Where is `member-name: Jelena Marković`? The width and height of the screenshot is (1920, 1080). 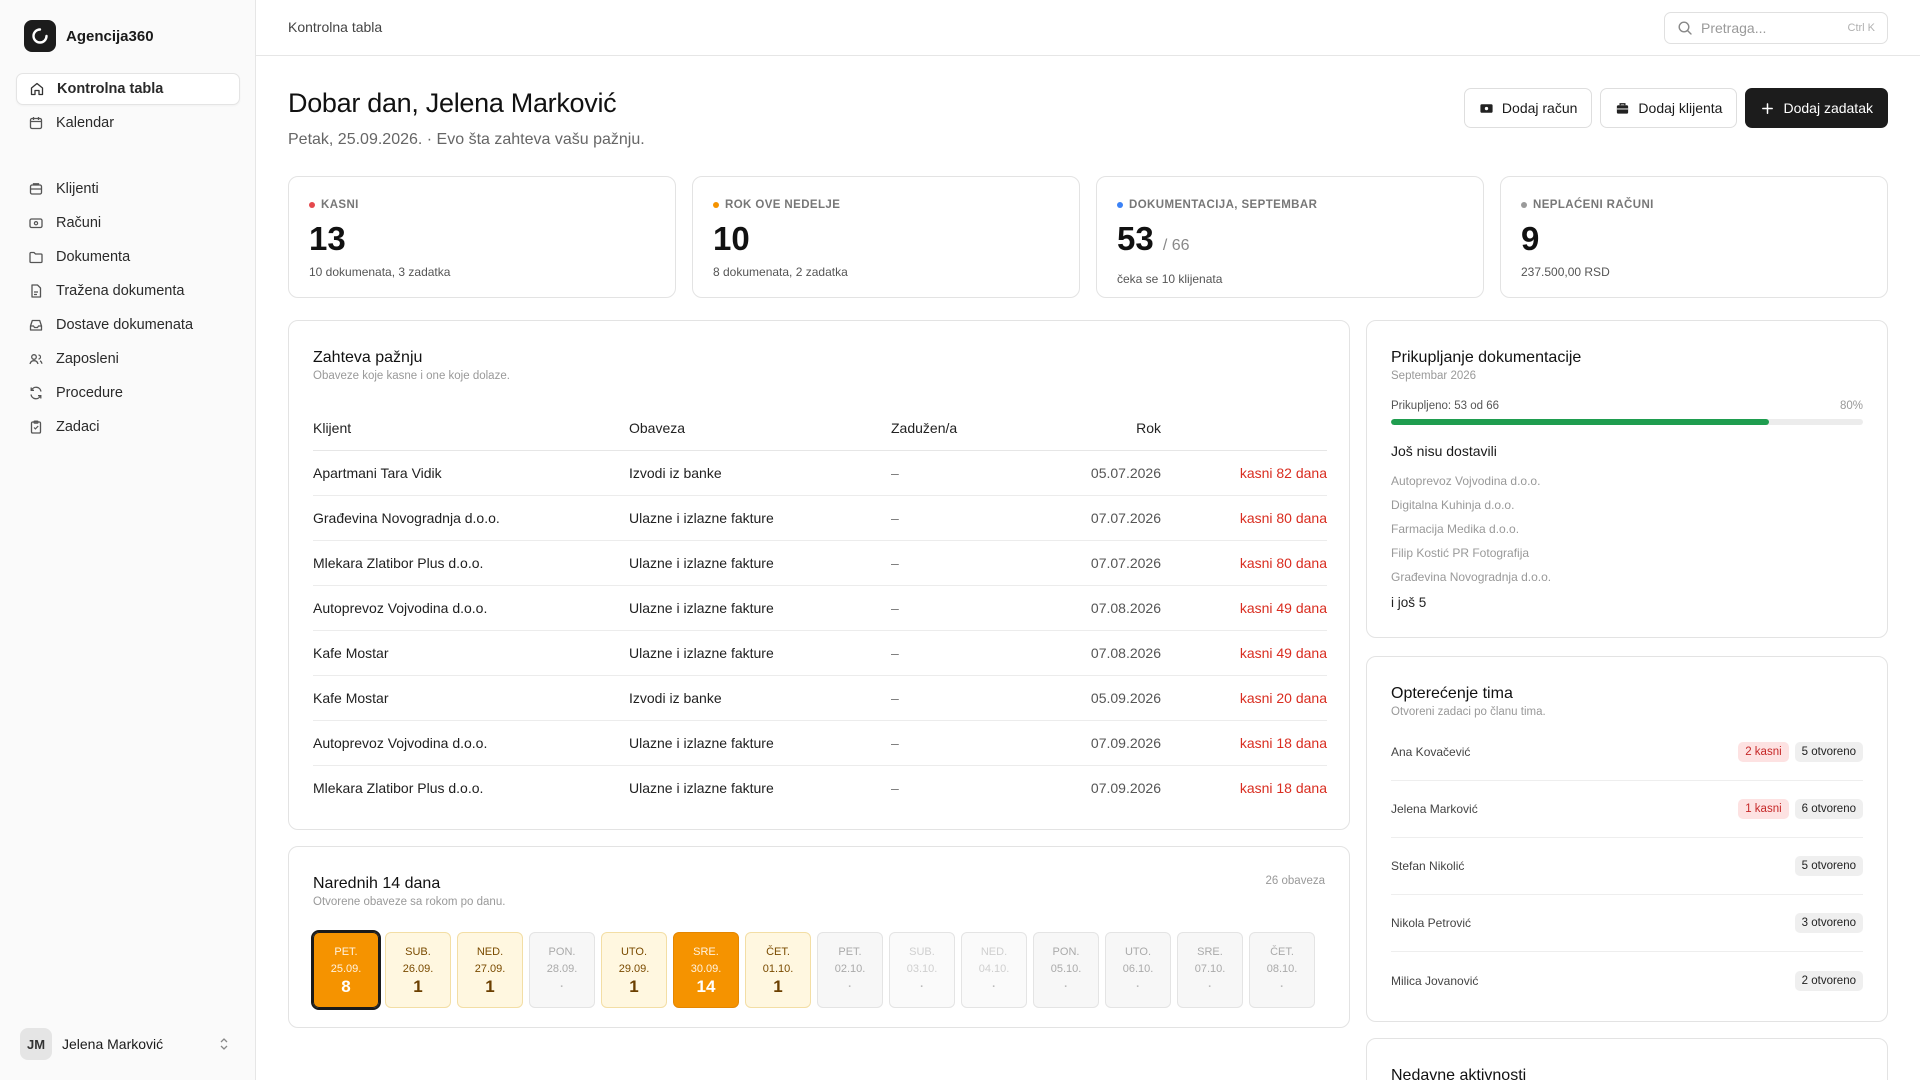
member-name: Jelena Marković is located at coordinates (1434, 809).